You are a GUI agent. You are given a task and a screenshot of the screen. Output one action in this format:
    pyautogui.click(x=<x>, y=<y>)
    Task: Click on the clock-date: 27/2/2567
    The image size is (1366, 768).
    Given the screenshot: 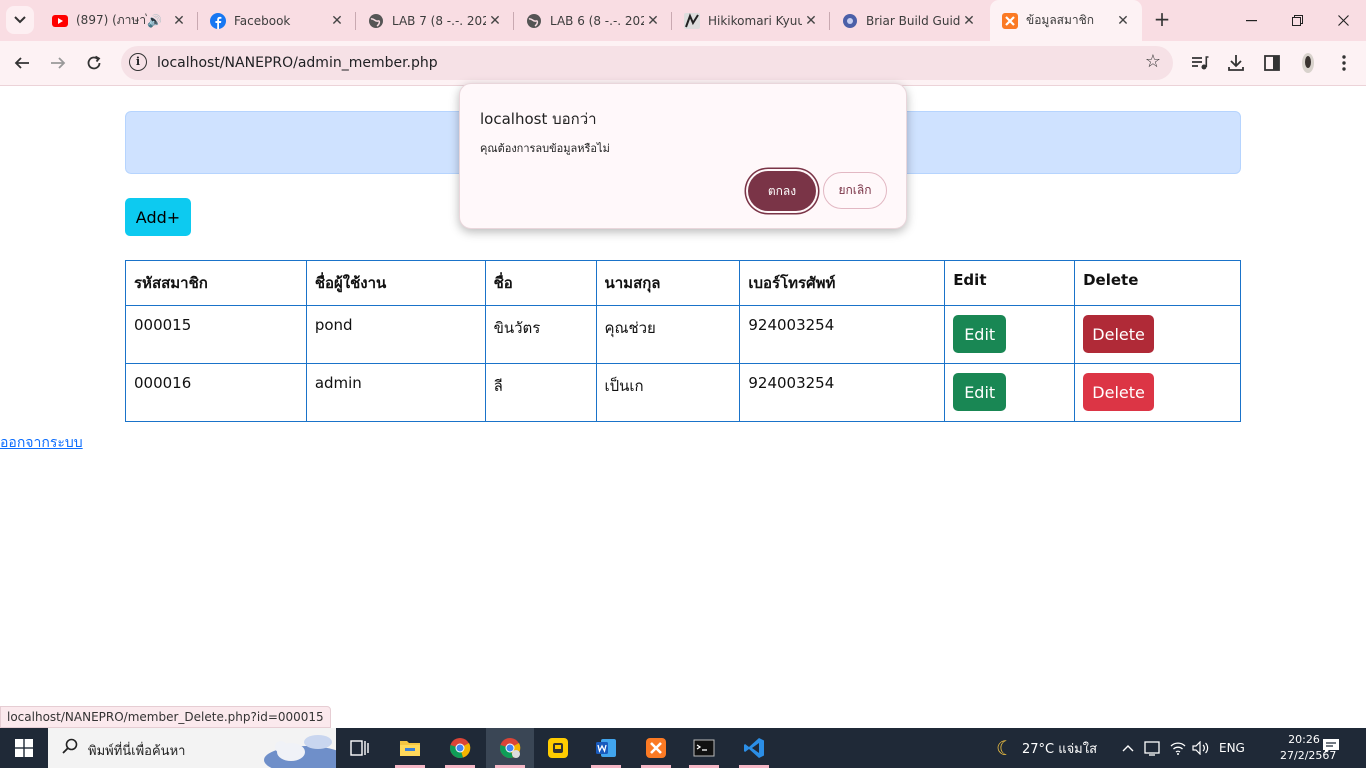 What is the action you would take?
    pyautogui.click(x=1308, y=755)
    